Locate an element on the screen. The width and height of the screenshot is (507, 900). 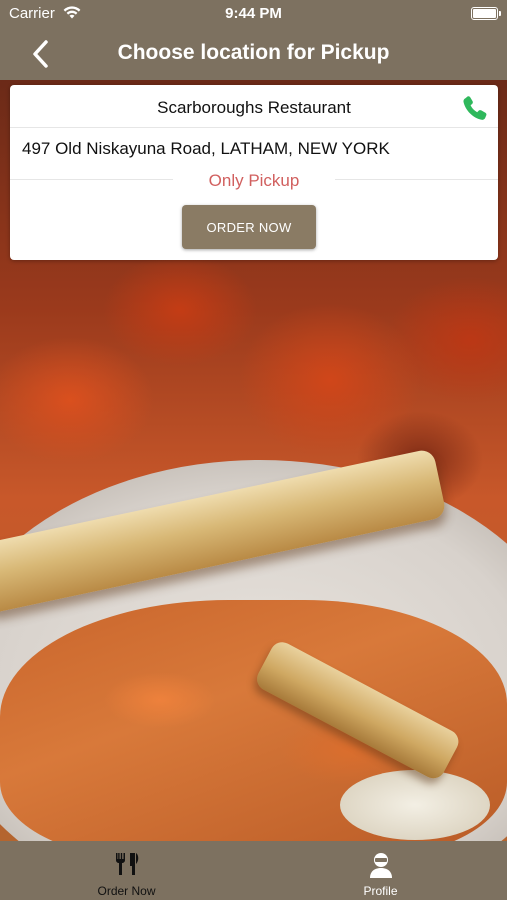
tab-bar: Order Now Profile is located at coordinates (253, 870).